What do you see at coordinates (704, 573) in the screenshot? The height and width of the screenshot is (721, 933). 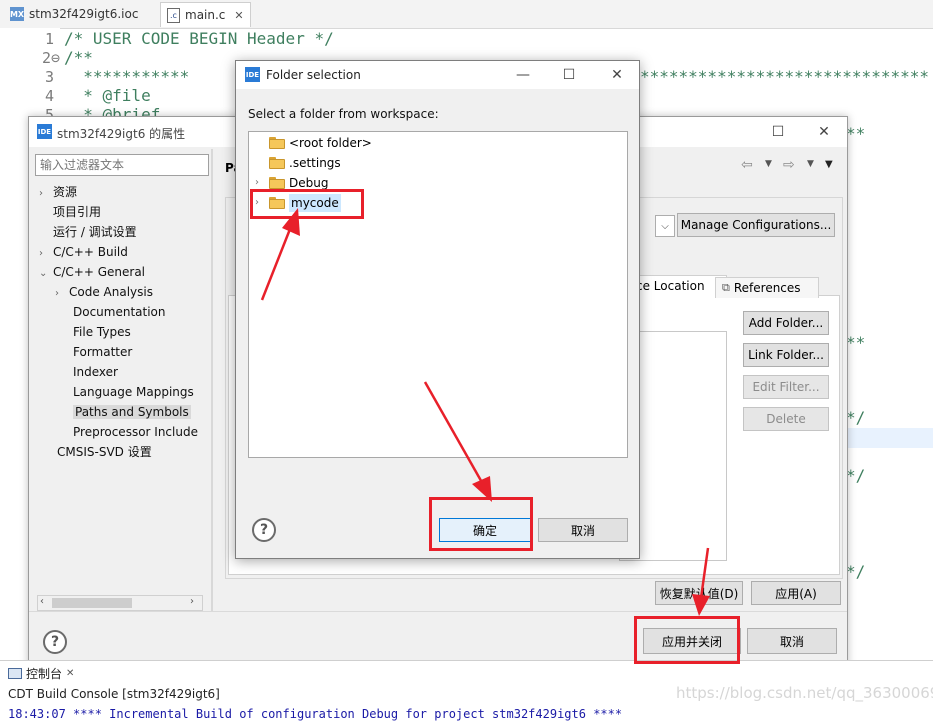 I see `arrow-to-apply-close` at bounding box center [704, 573].